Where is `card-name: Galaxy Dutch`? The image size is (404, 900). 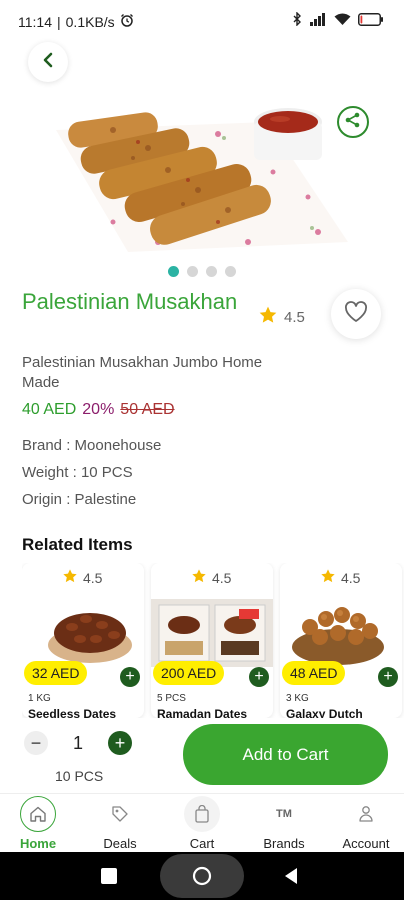
card-name: Galaxy Dutch is located at coordinates (324, 712).